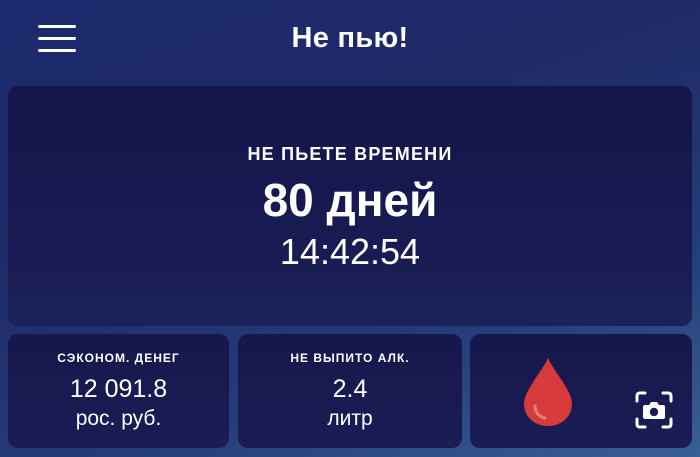  Describe the element at coordinates (350, 154) in the screenshot. I see `timer-label: НЕ ПЬЕТЕ ВРЕМЕНИ` at that location.